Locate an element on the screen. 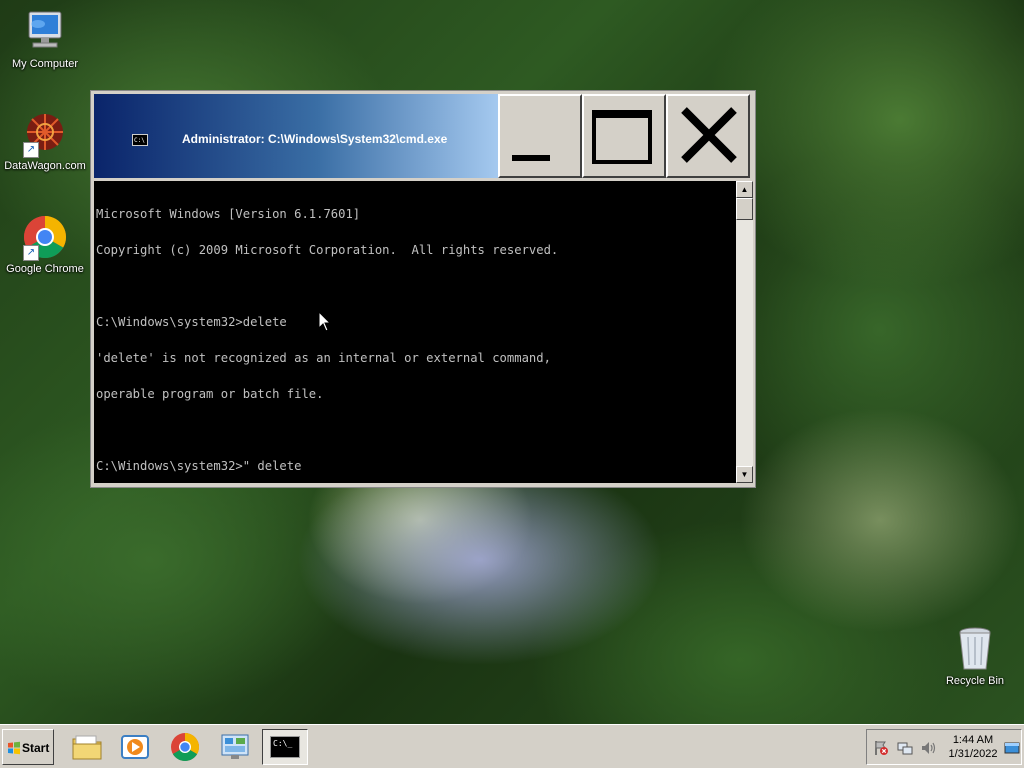 The image size is (1024, 768). folder-icon is located at coordinates (87, 747).